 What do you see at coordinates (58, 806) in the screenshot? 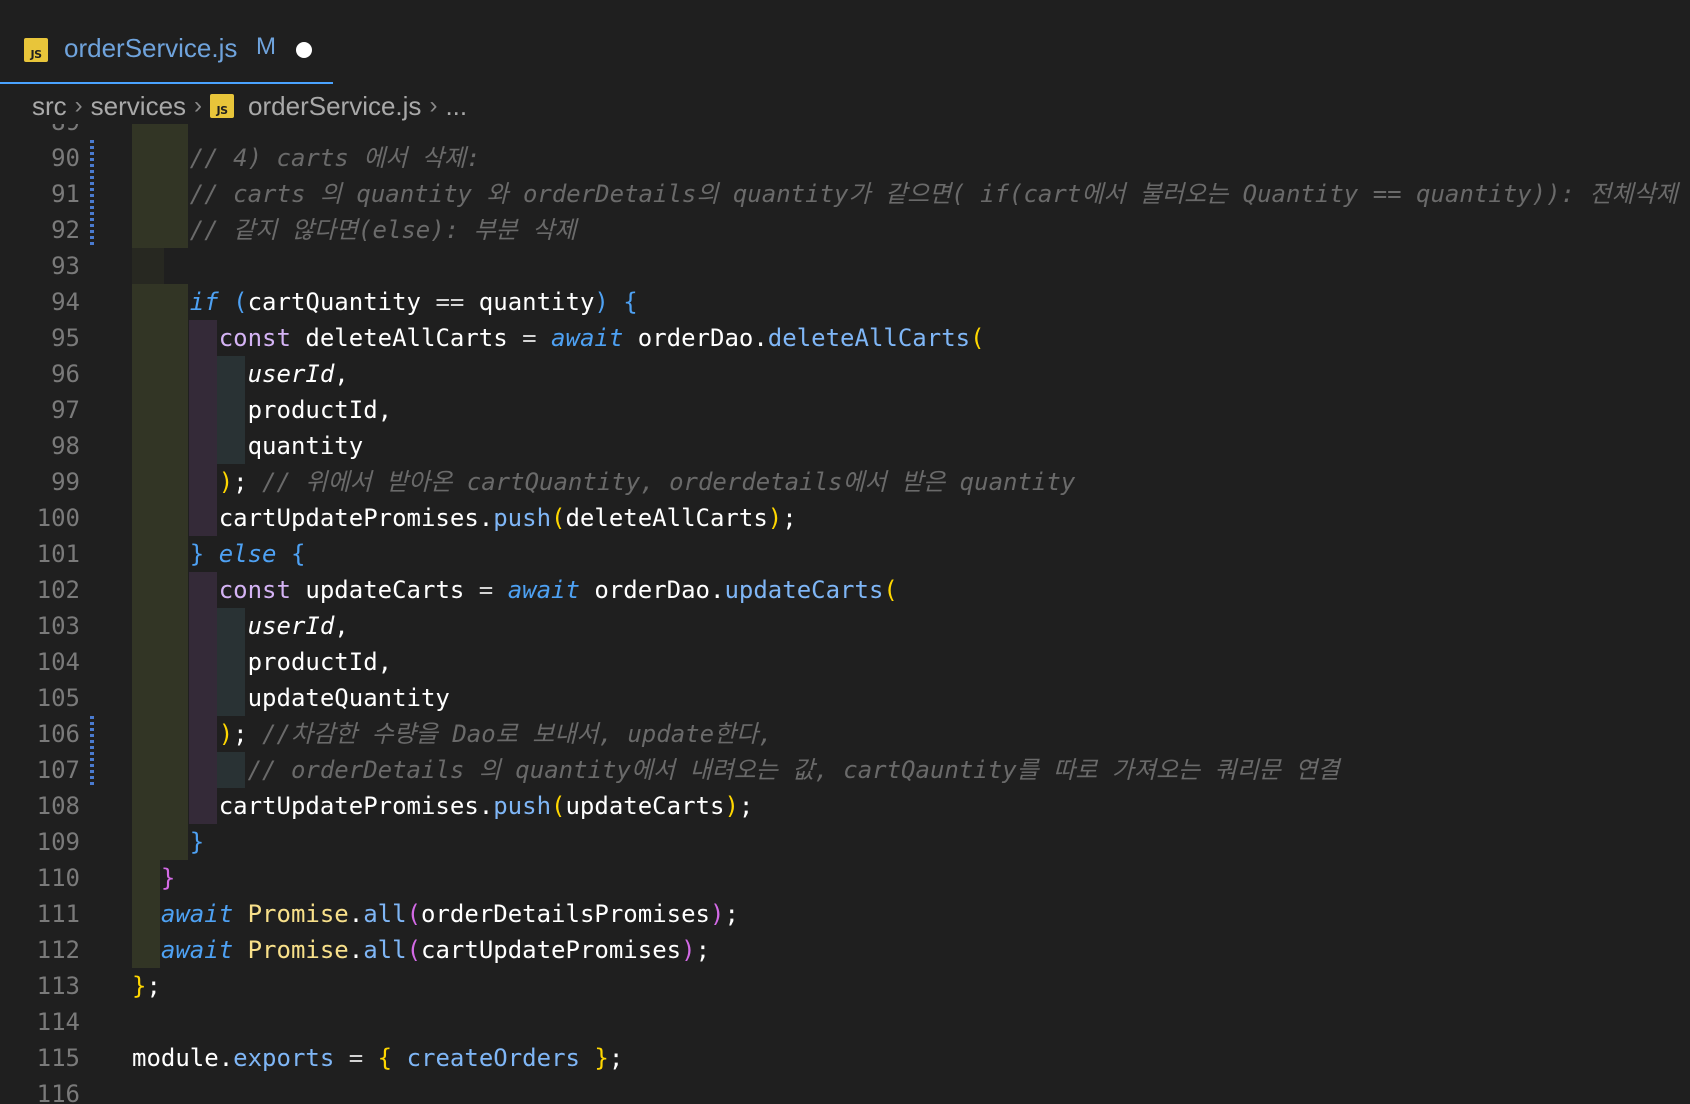
I see `line-number: 108` at bounding box center [58, 806].